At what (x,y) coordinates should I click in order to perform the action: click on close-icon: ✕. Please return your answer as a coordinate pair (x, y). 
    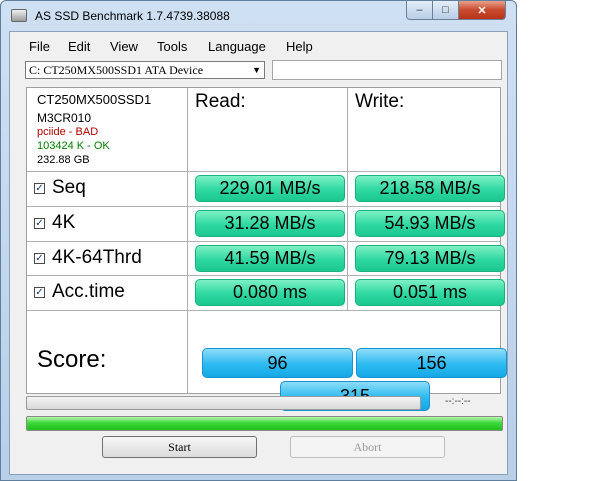
    Looking at the image, I should click on (482, 10).